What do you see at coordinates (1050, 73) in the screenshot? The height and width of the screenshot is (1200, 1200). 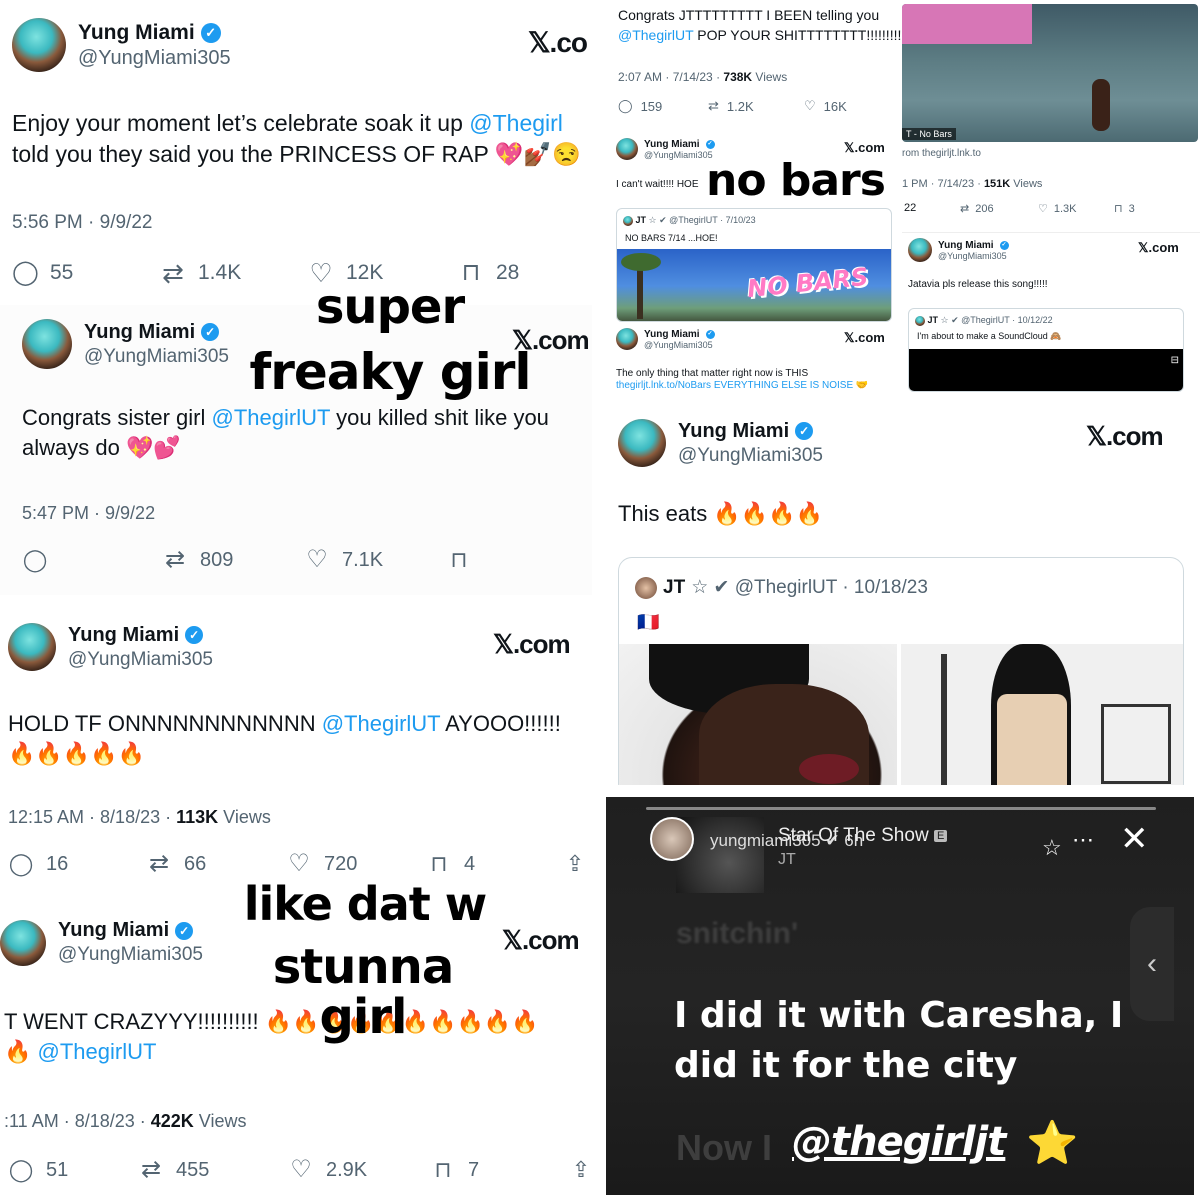 I see `video-thumbnail: T - No Bars` at bounding box center [1050, 73].